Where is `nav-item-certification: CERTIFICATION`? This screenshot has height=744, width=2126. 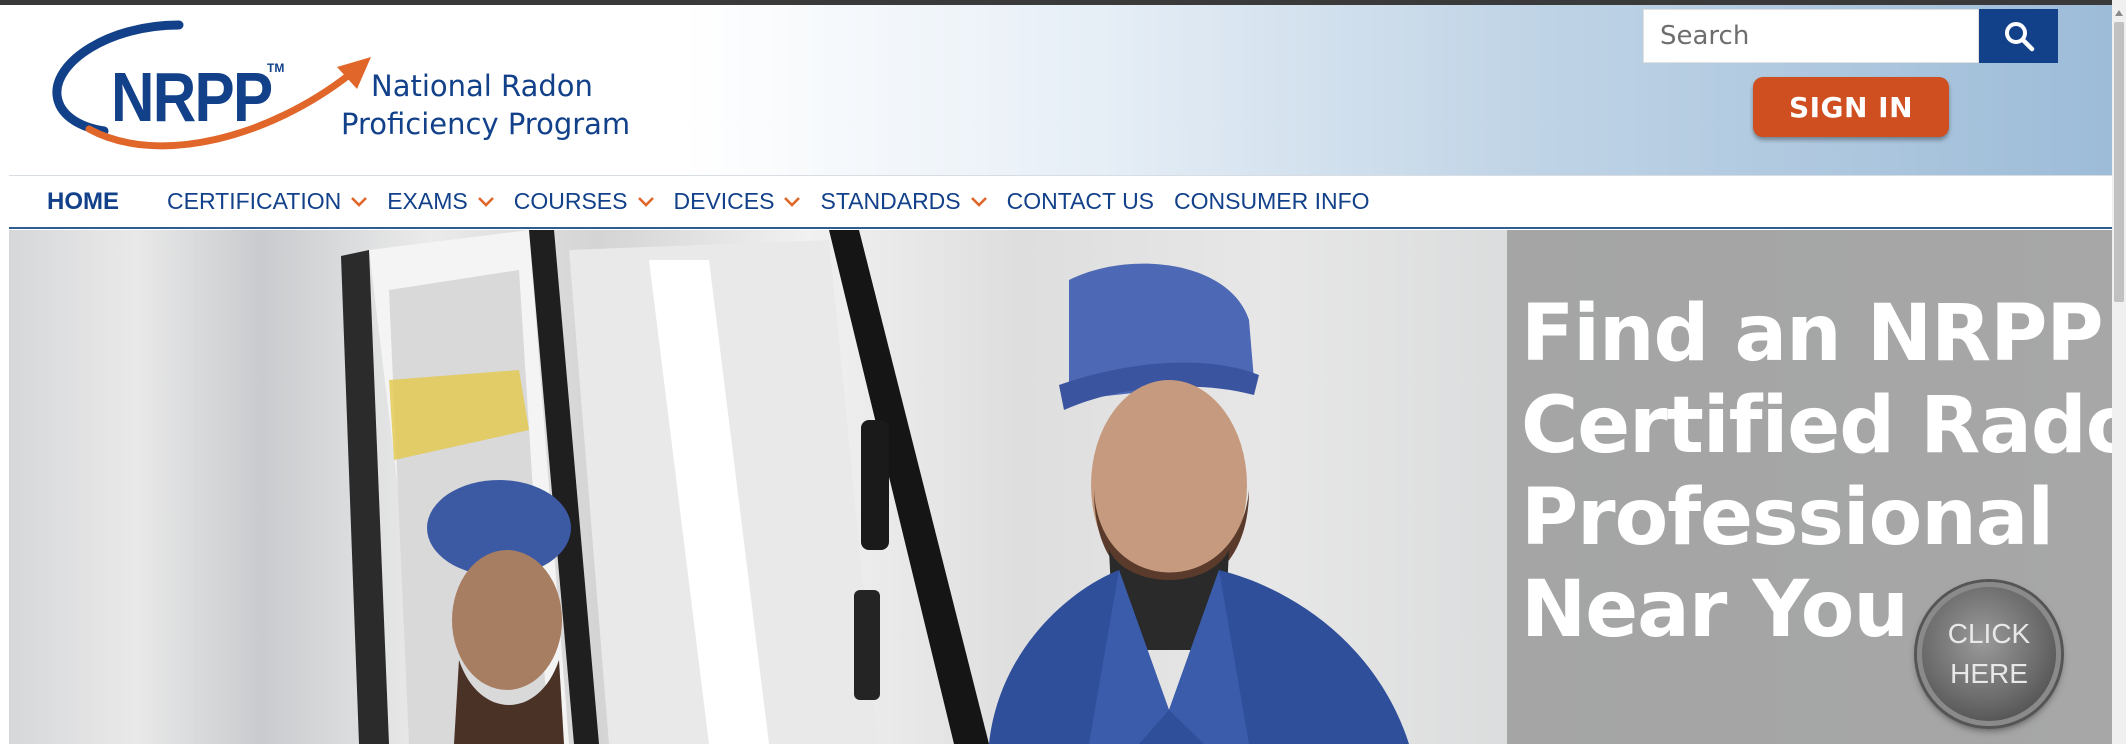
nav-item-certification: CERTIFICATION is located at coordinates (267, 201).